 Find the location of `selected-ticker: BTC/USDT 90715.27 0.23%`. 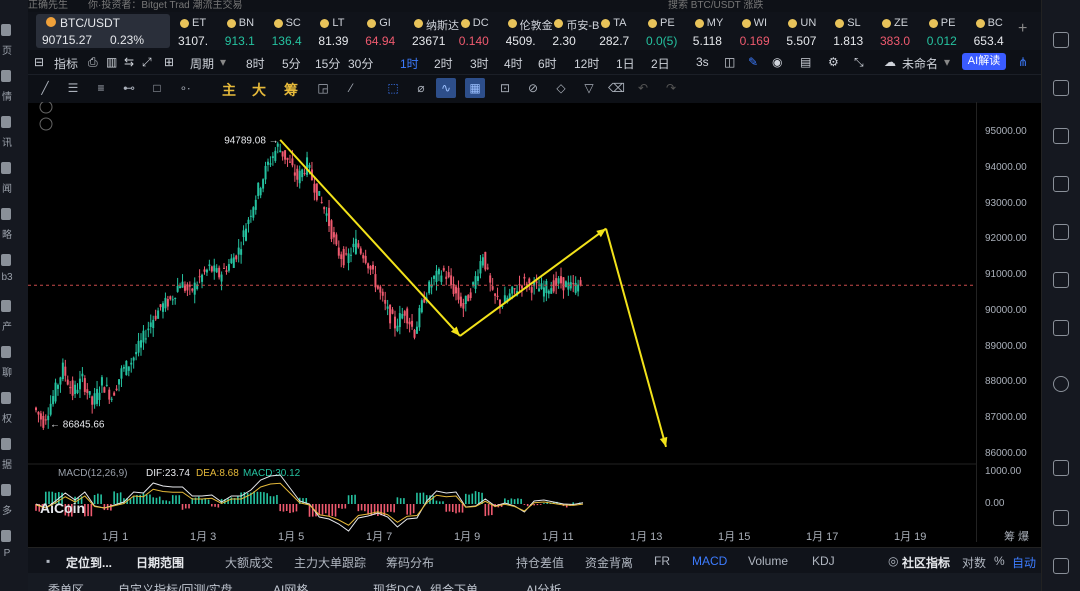

selected-ticker: BTC/USDT 90715.27 0.23% is located at coordinates (103, 31).